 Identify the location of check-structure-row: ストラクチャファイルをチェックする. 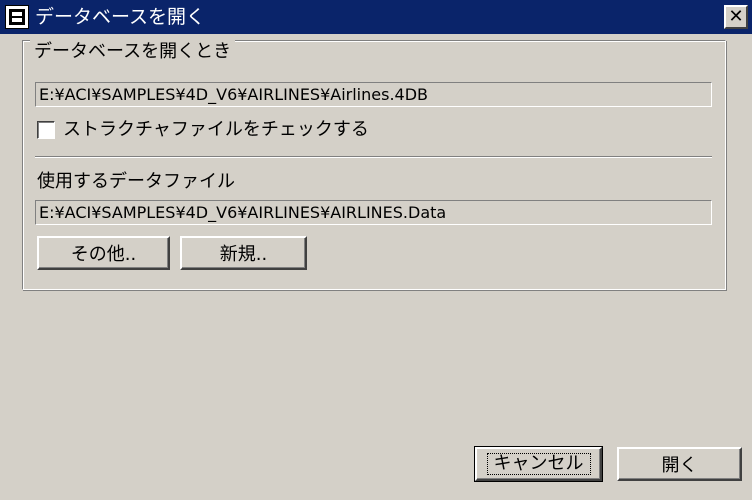
(203, 130).